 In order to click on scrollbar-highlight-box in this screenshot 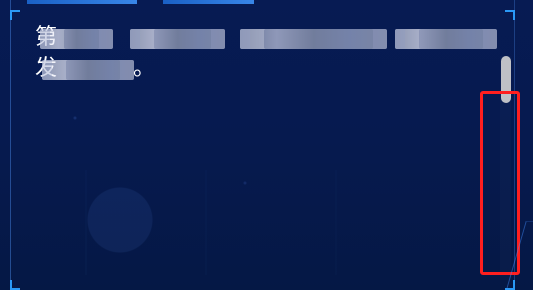, I will do `click(500, 183)`.